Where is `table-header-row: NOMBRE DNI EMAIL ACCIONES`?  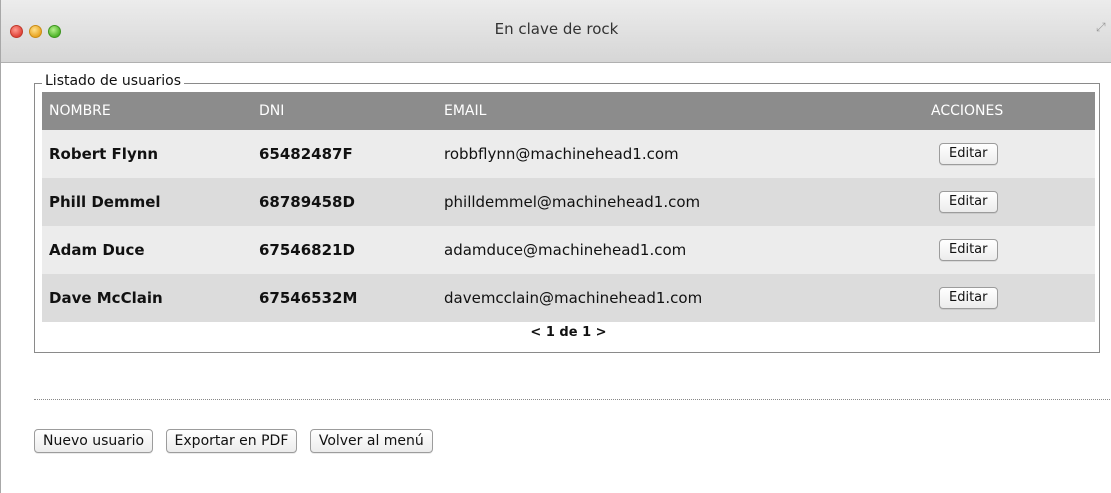
table-header-row: NOMBRE DNI EMAIL ACCIONES is located at coordinates (568, 111).